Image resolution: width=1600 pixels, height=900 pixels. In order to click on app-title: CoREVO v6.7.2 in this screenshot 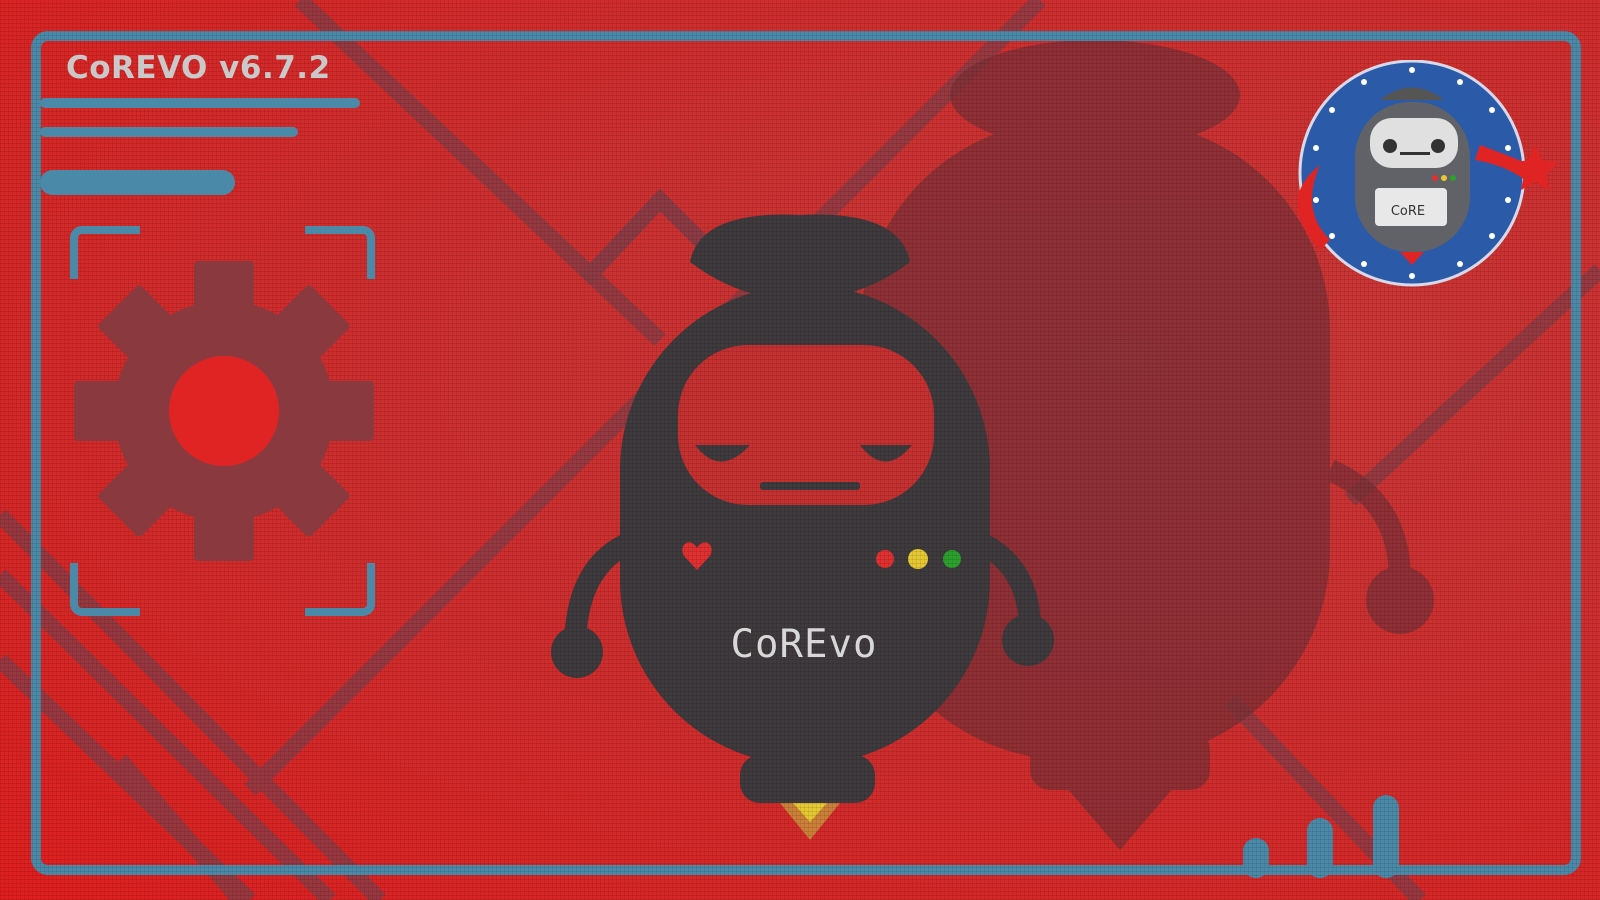, I will do `click(198, 68)`.